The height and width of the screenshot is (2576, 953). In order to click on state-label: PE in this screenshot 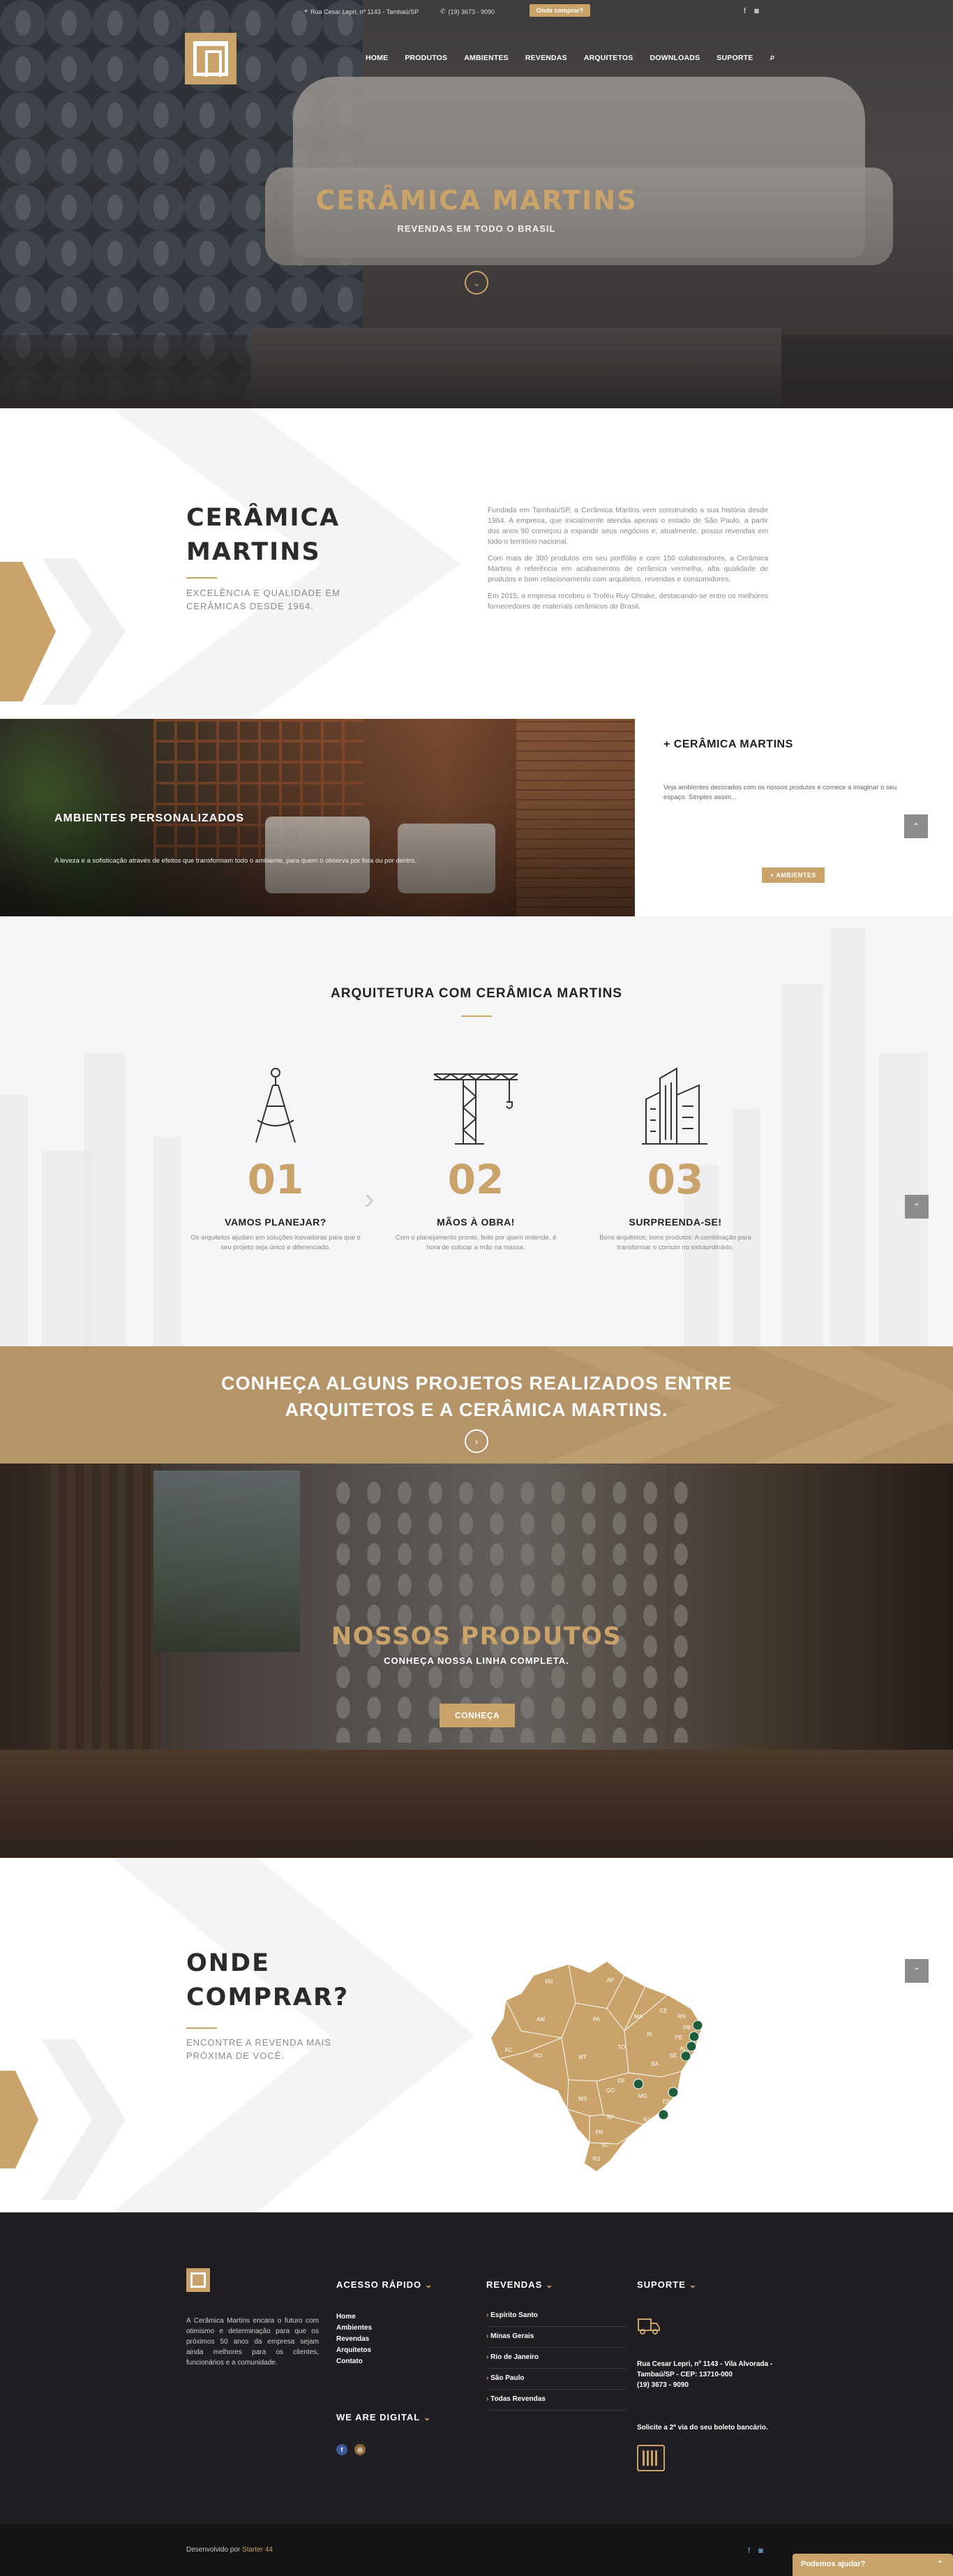, I will do `click(679, 2038)`.